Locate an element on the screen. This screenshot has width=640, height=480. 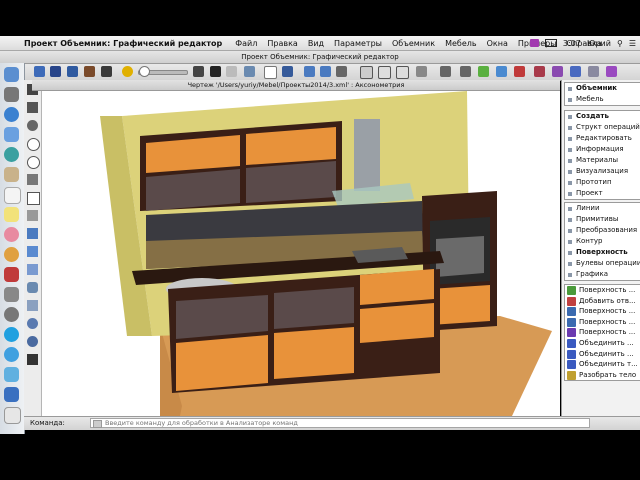
sphere-icon is located at coordinates (32, 323).